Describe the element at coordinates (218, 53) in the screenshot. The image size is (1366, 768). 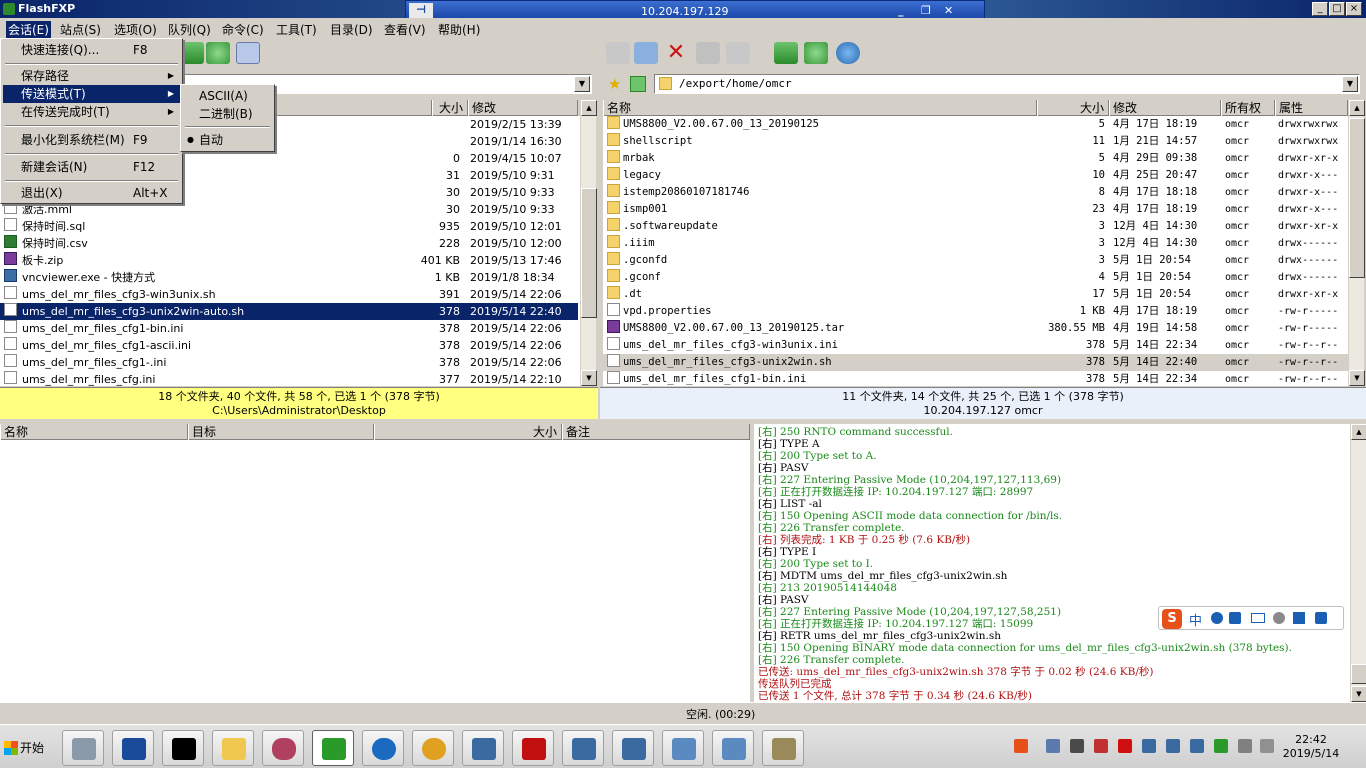
I see `refresh-icon` at that location.